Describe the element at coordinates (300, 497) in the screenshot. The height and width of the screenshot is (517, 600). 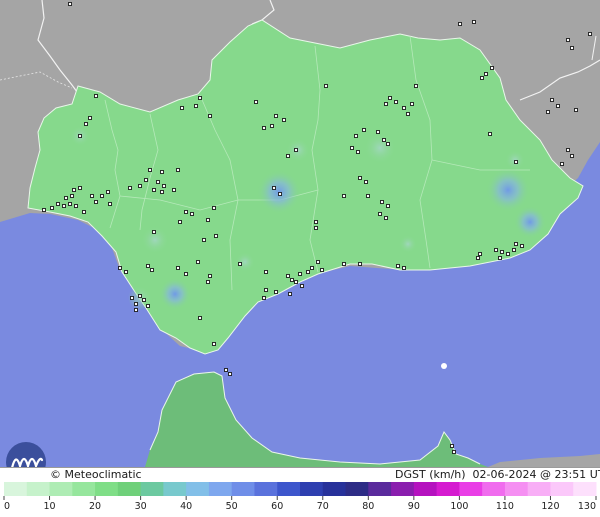
I see `color-scale-legend: 0 10 20 30 40 50 60 70 80 90 100 110 120 130` at that location.